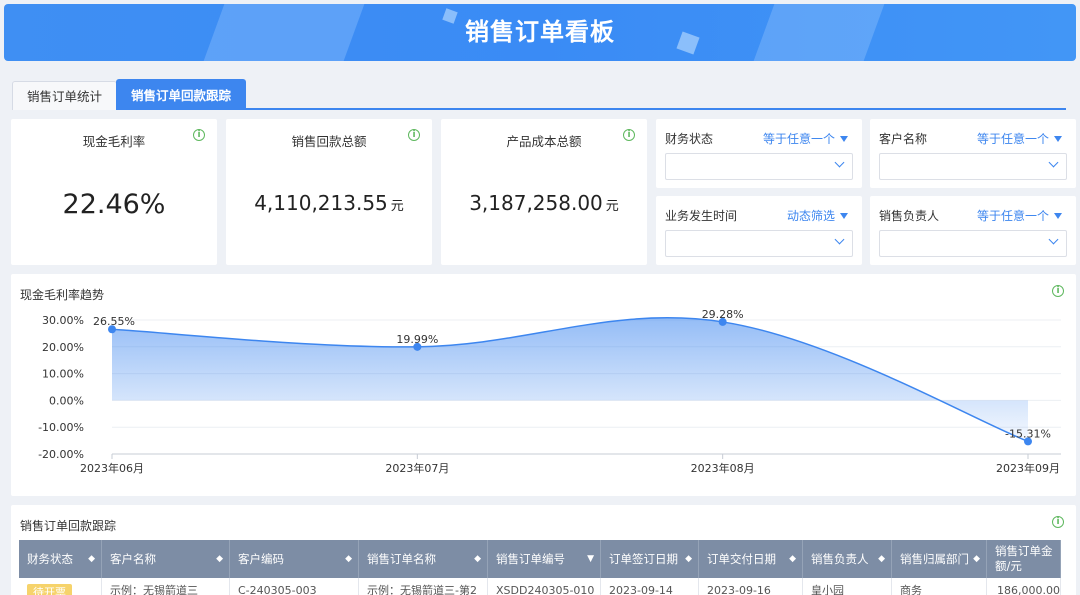  Describe the element at coordinates (50, 559) in the screenshot. I see `column-header-label: 财务状态` at that location.